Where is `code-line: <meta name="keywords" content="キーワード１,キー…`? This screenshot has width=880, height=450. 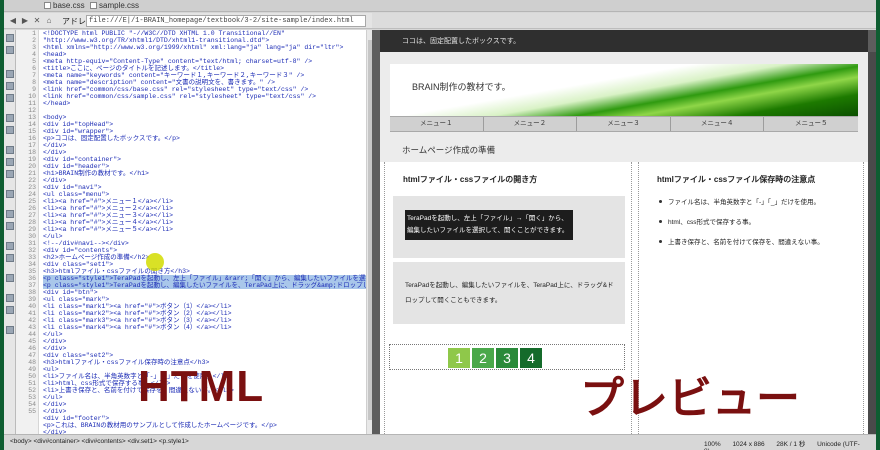
code-line: <meta name="keywords" content="キーワード１,キー… is located at coordinates (173, 75).